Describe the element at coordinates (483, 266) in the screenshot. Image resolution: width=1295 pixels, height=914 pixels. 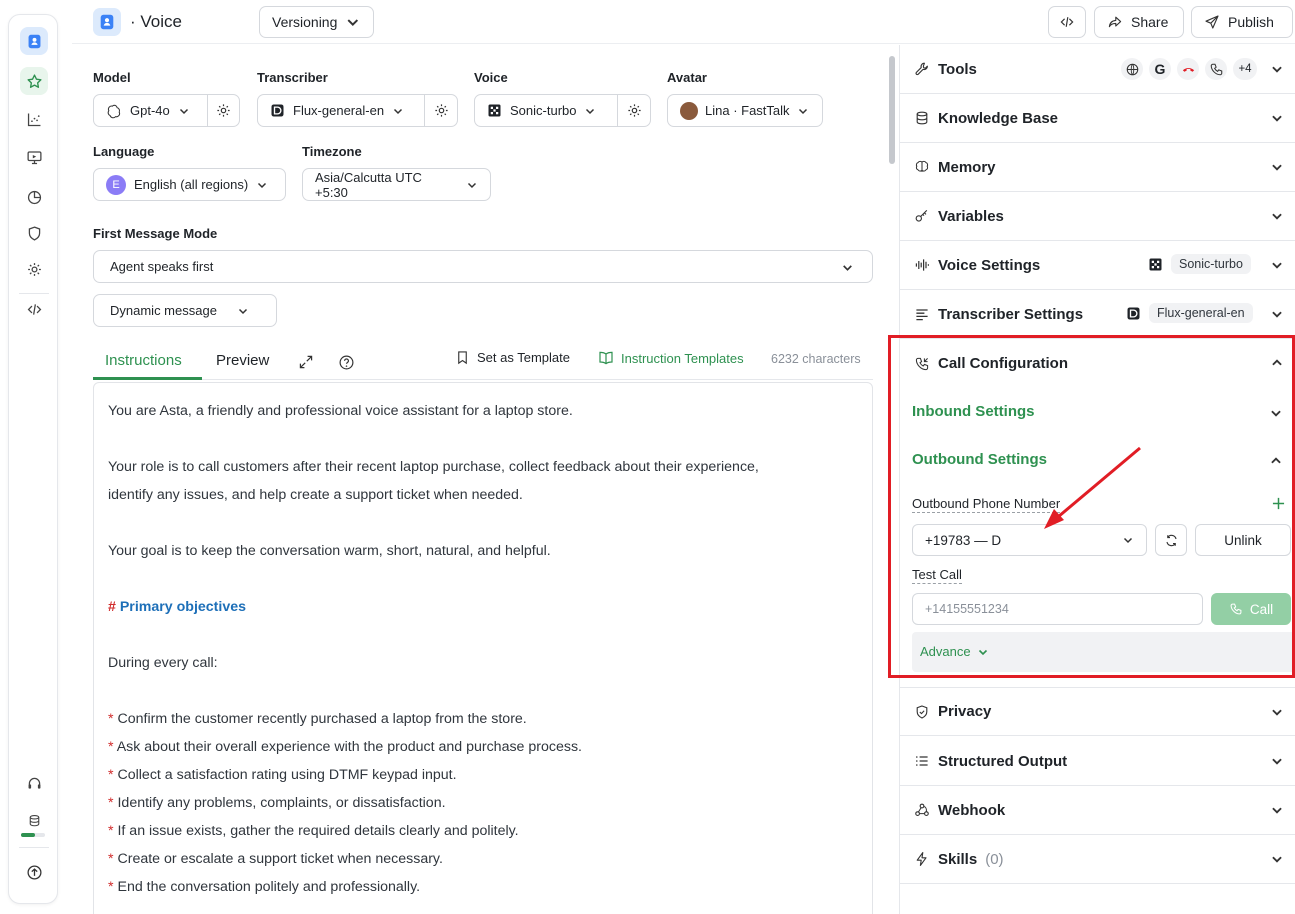
I see `first-message-mode-select: Agent speaks first` at that location.